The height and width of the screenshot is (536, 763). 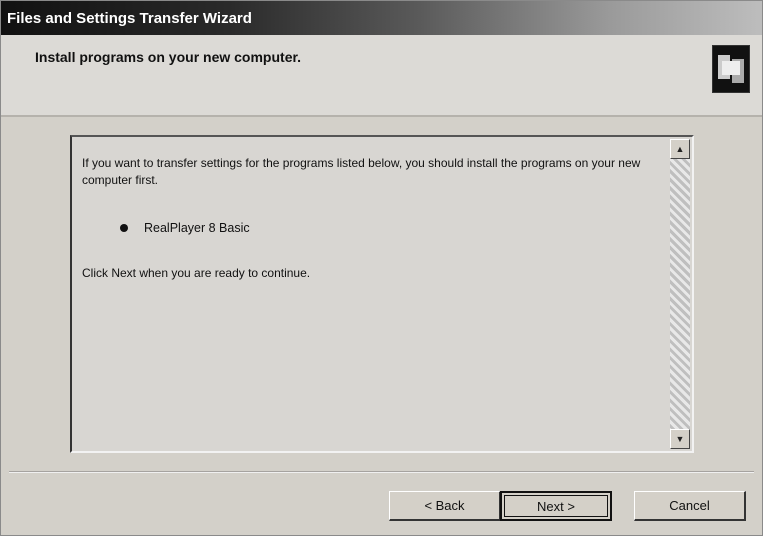 I want to click on divider, so click(x=381, y=472).